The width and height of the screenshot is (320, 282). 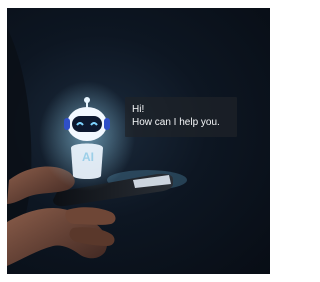 What do you see at coordinates (176, 122) in the screenshot?
I see `chat-bubble-line2: How can I help you.` at bounding box center [176, 122].